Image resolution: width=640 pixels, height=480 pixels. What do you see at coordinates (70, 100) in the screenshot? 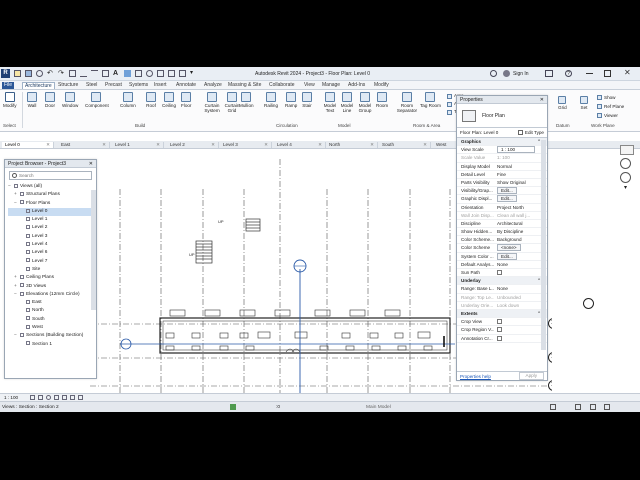
I see `build-window-tool: Window` at bounding box center [70, 100].